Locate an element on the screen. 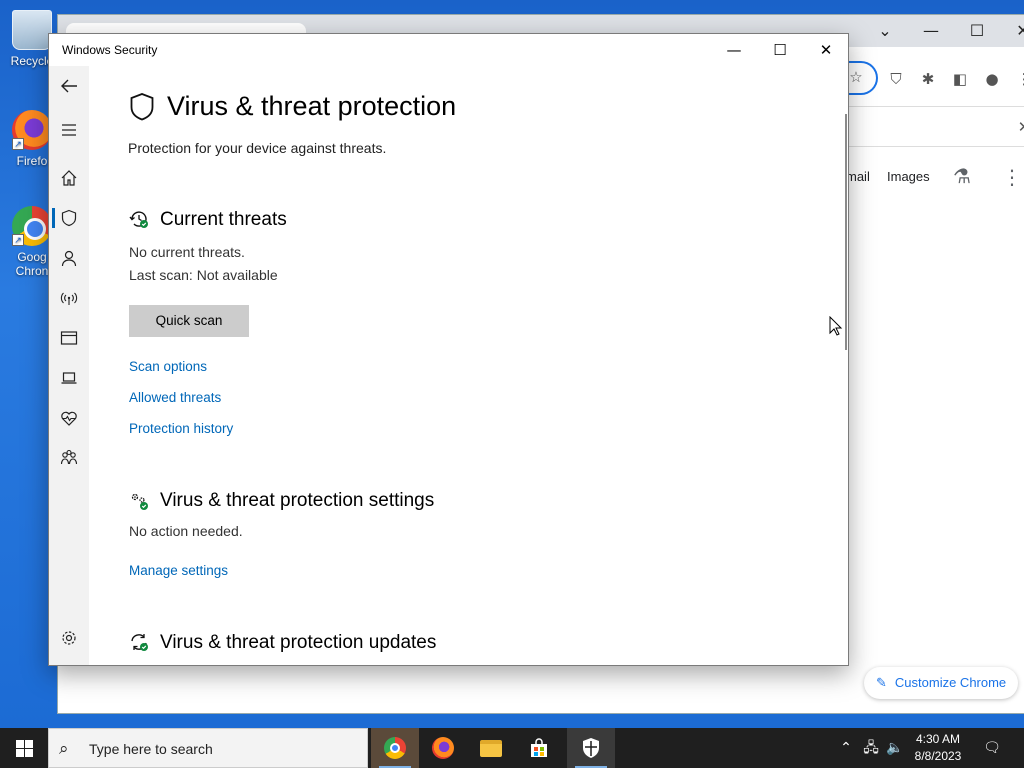 Image resolution: width=1024 pixels, height=768 pixels. clock-time: 4:30 AM is located at coordinates (938, 739).